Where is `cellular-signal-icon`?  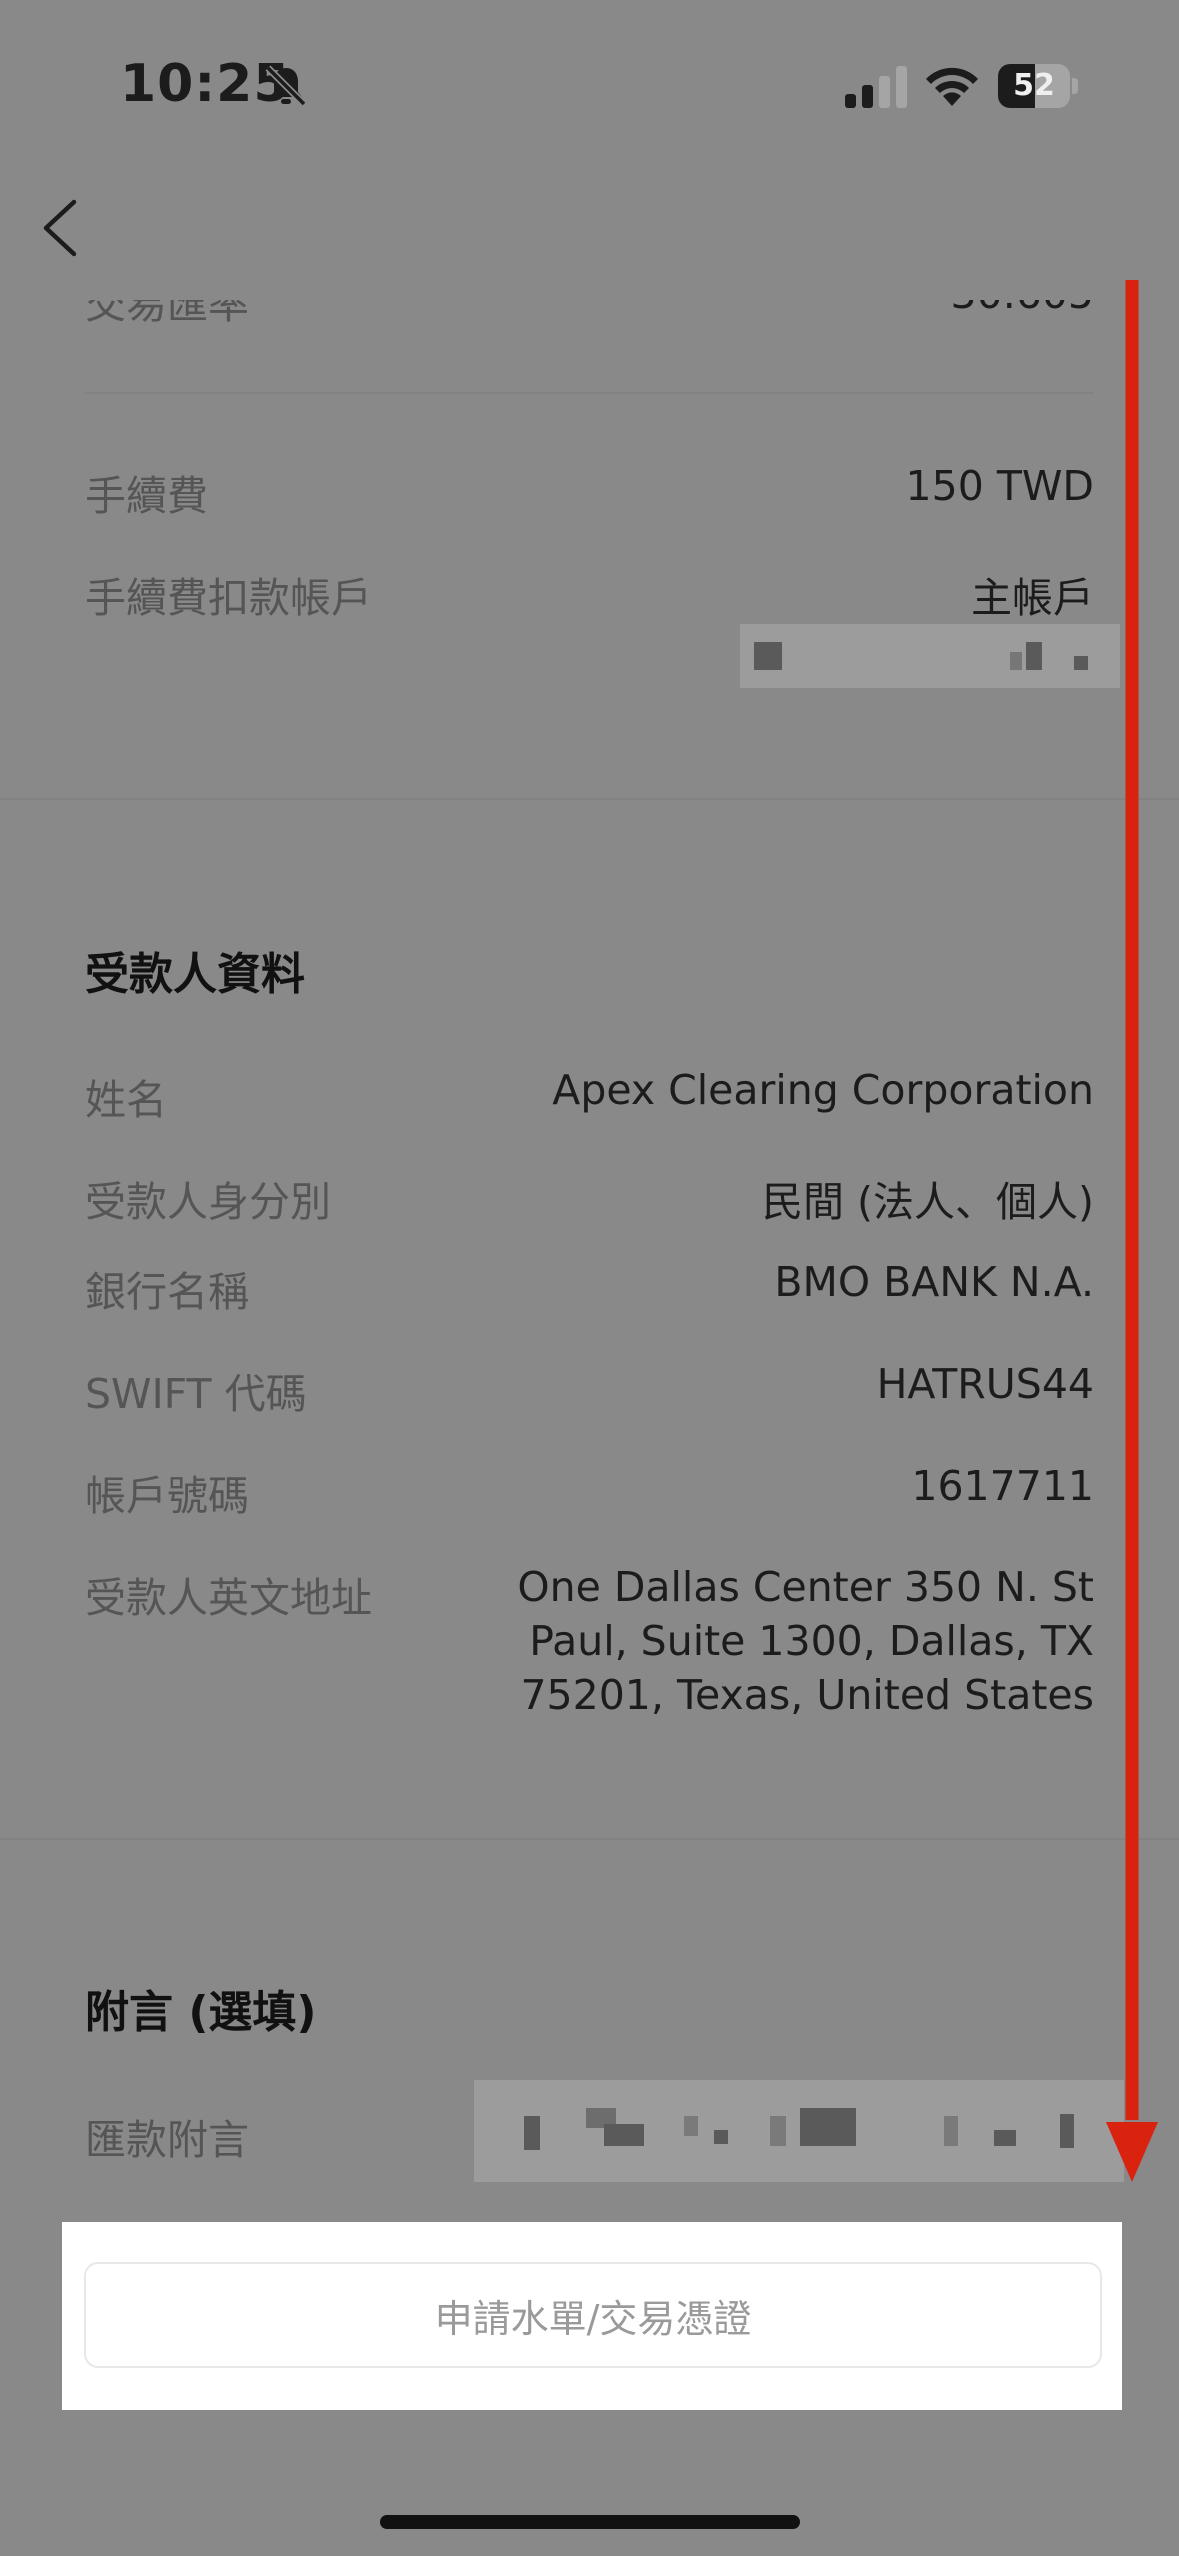 cellular-signal-icon is located at coordinates (876, 87).